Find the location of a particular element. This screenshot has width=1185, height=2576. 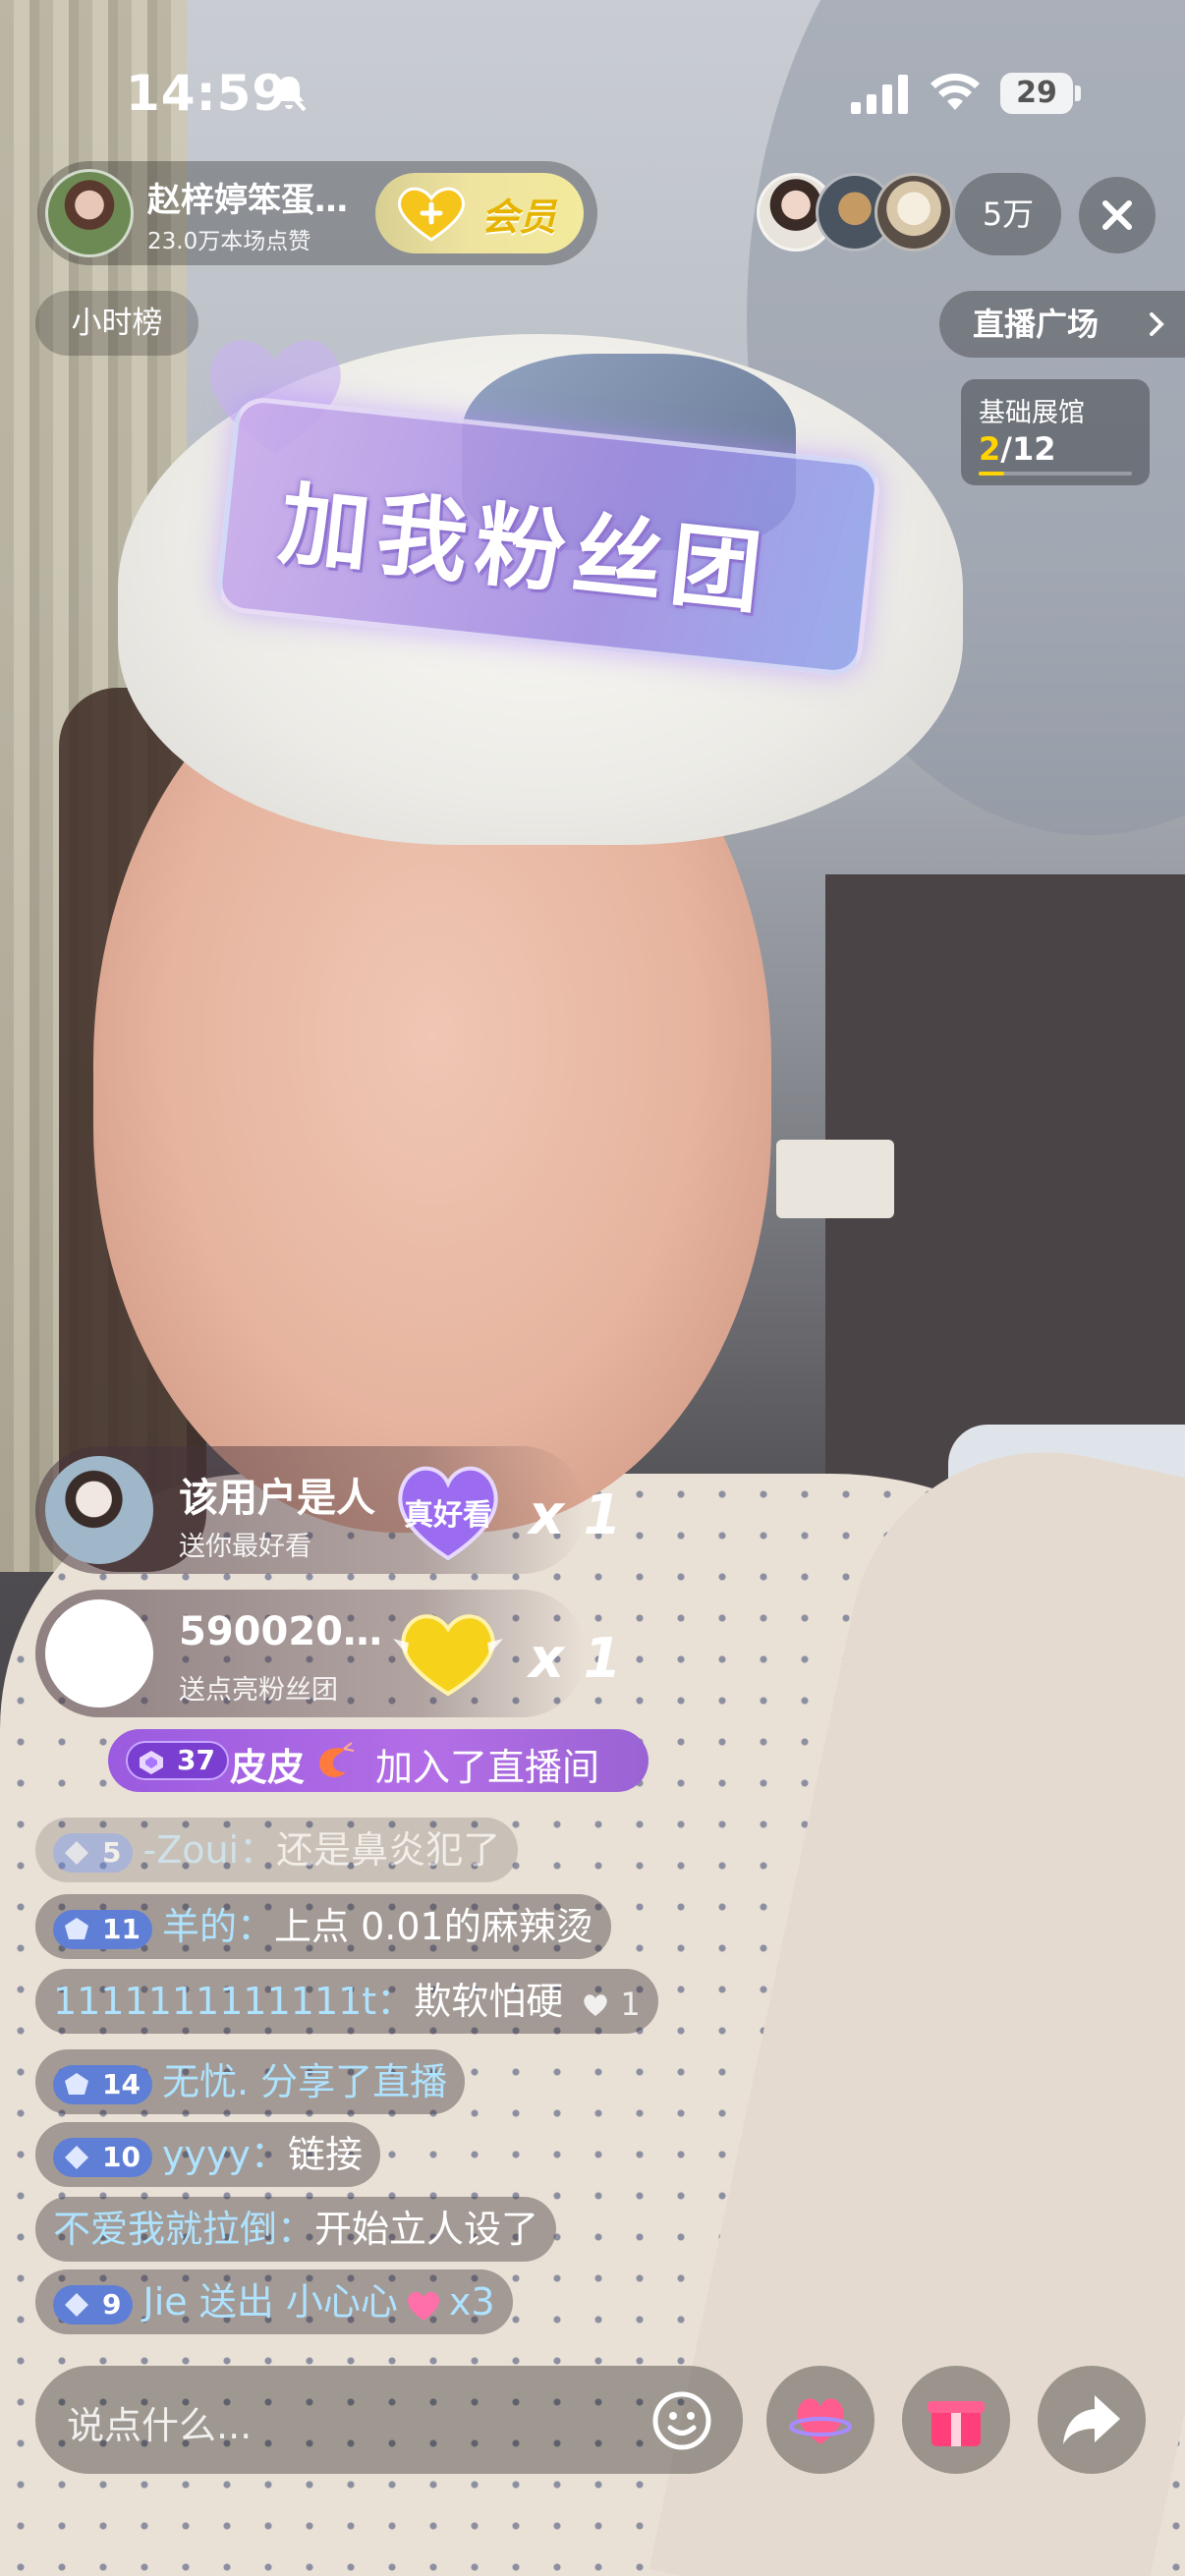

gift-multiplier: x 1 is located at coordinates (575, 1515).